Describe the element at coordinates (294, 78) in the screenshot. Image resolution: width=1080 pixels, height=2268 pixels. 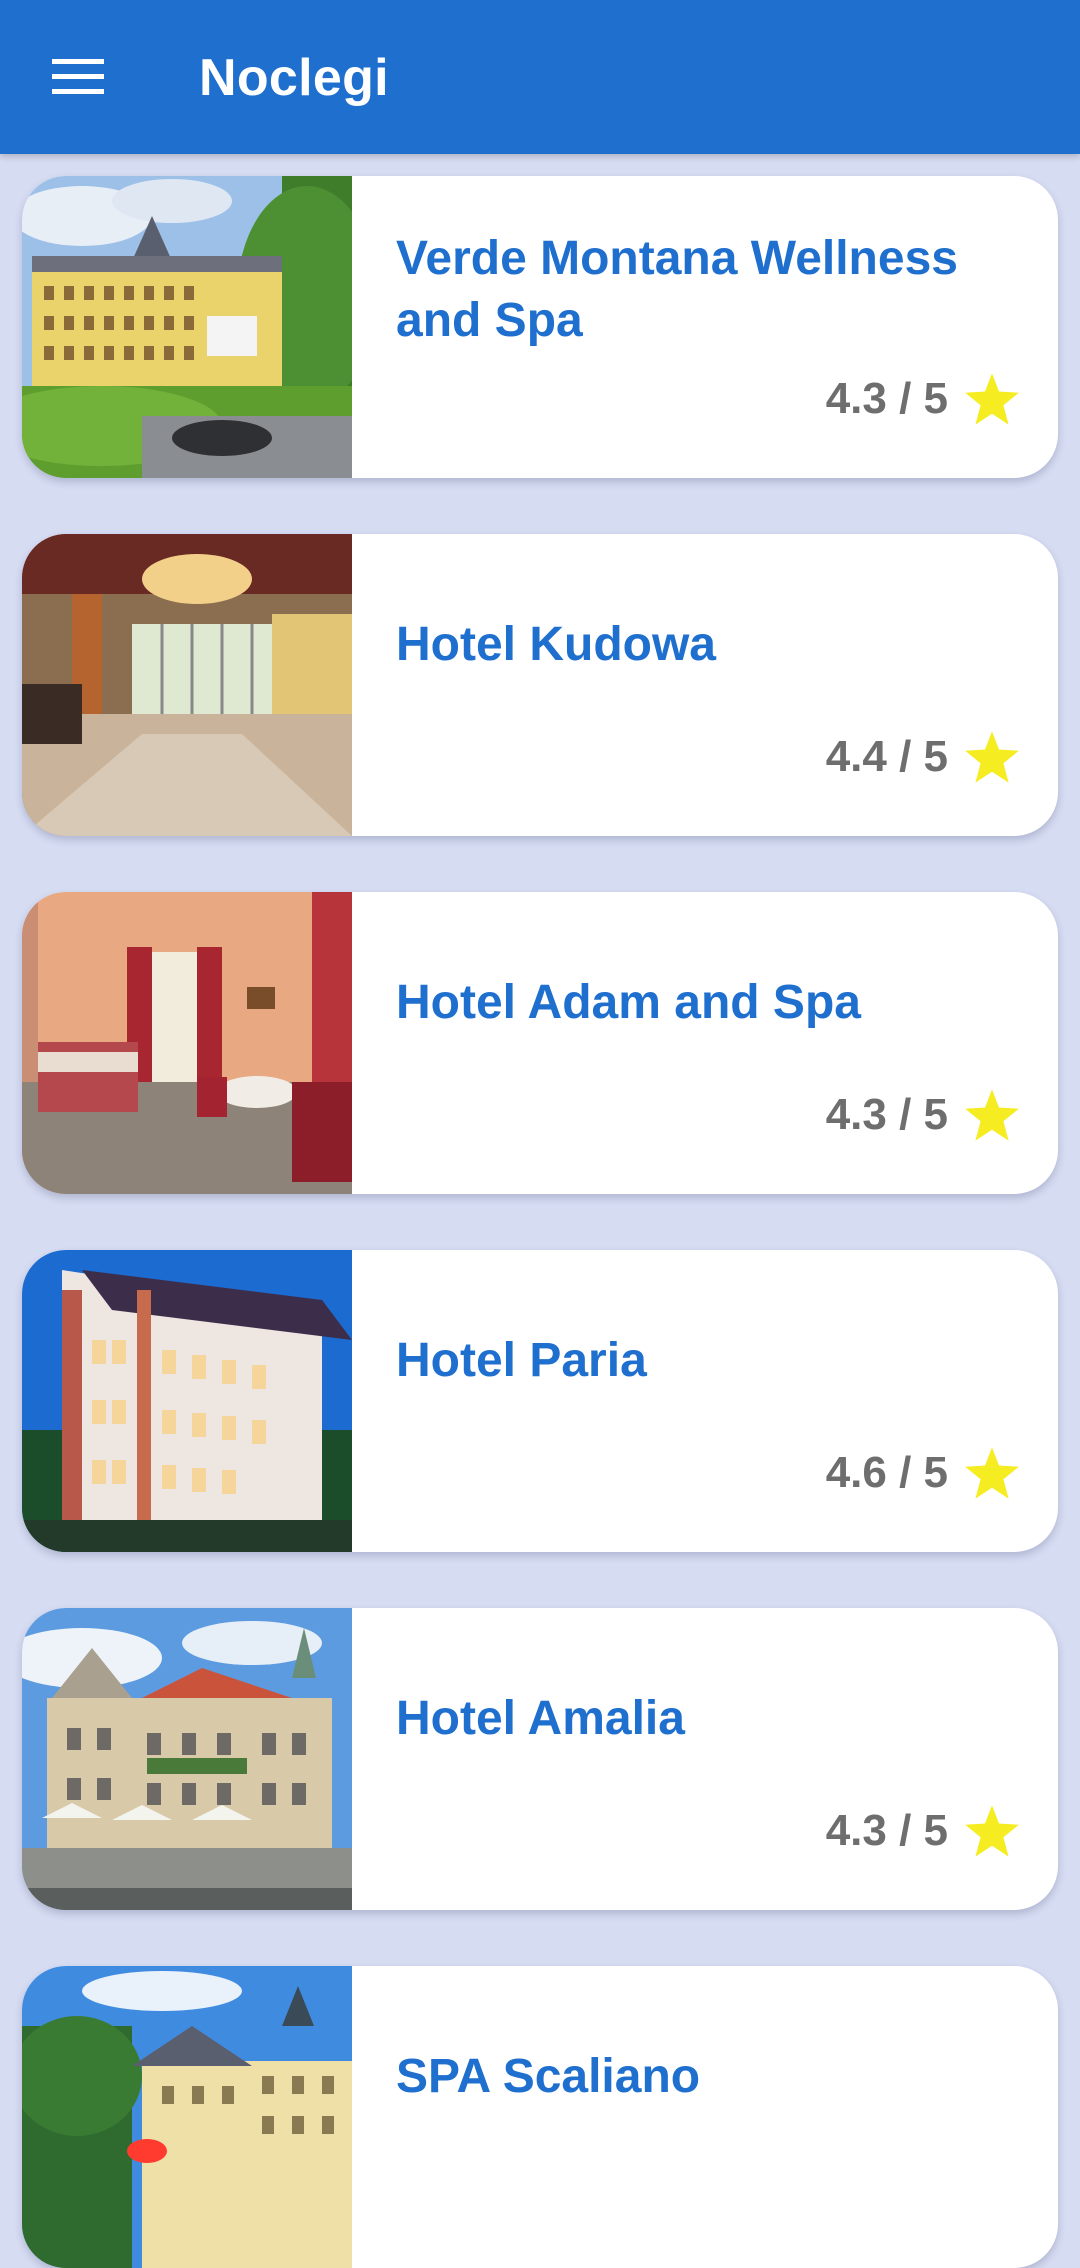
I see `page-title: Noclegi` at that location.